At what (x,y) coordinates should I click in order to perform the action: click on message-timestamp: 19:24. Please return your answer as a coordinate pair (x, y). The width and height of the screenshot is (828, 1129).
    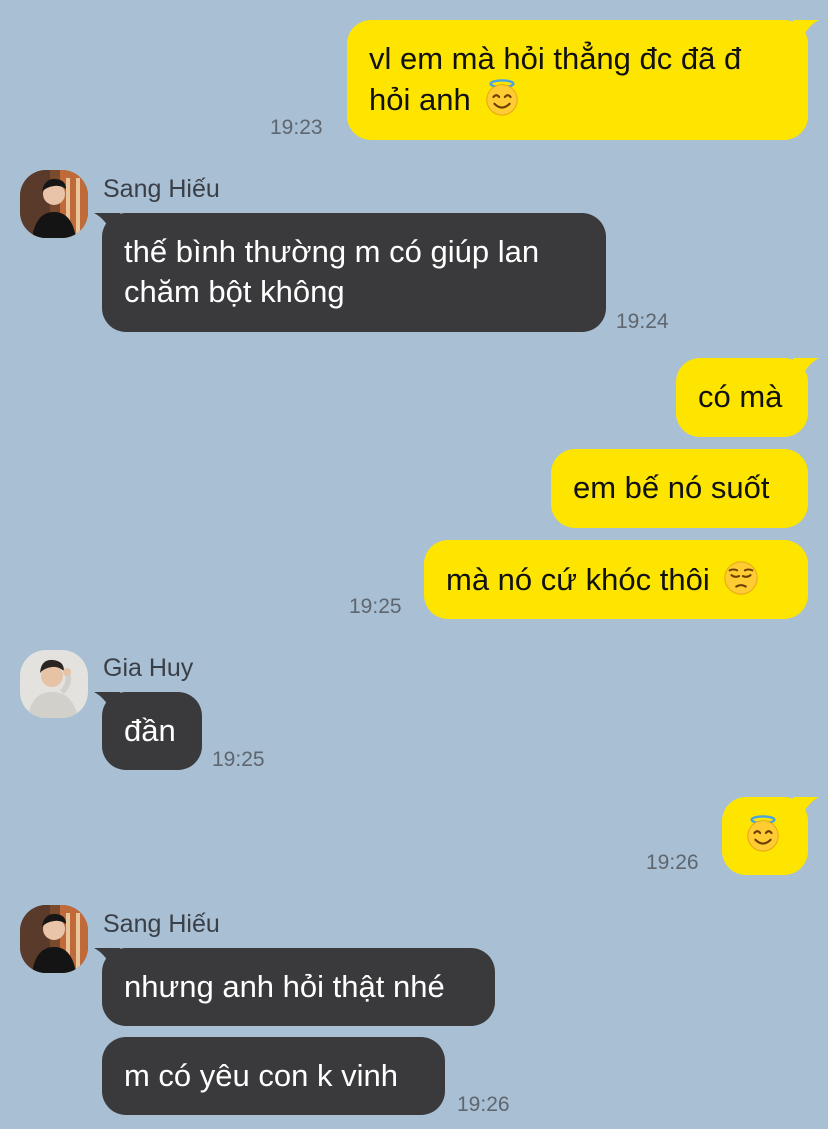
    Looking at the image, I should click on (642, 321).